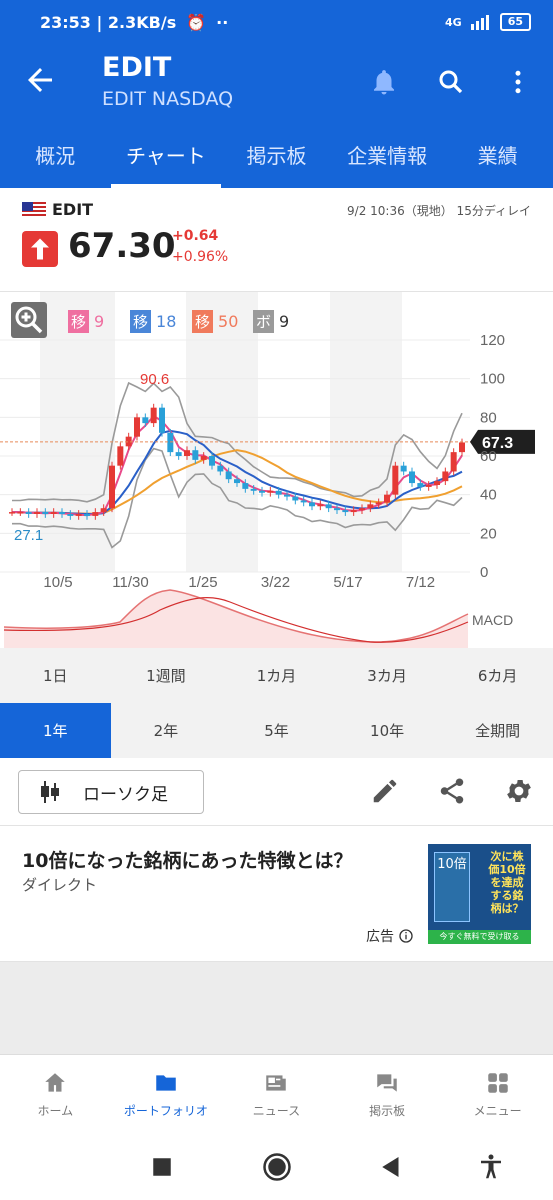  What do you see at coordinates (65, 22) in the screenshot?
I see `status-time: 23:53` at bounding box center [65, 22].